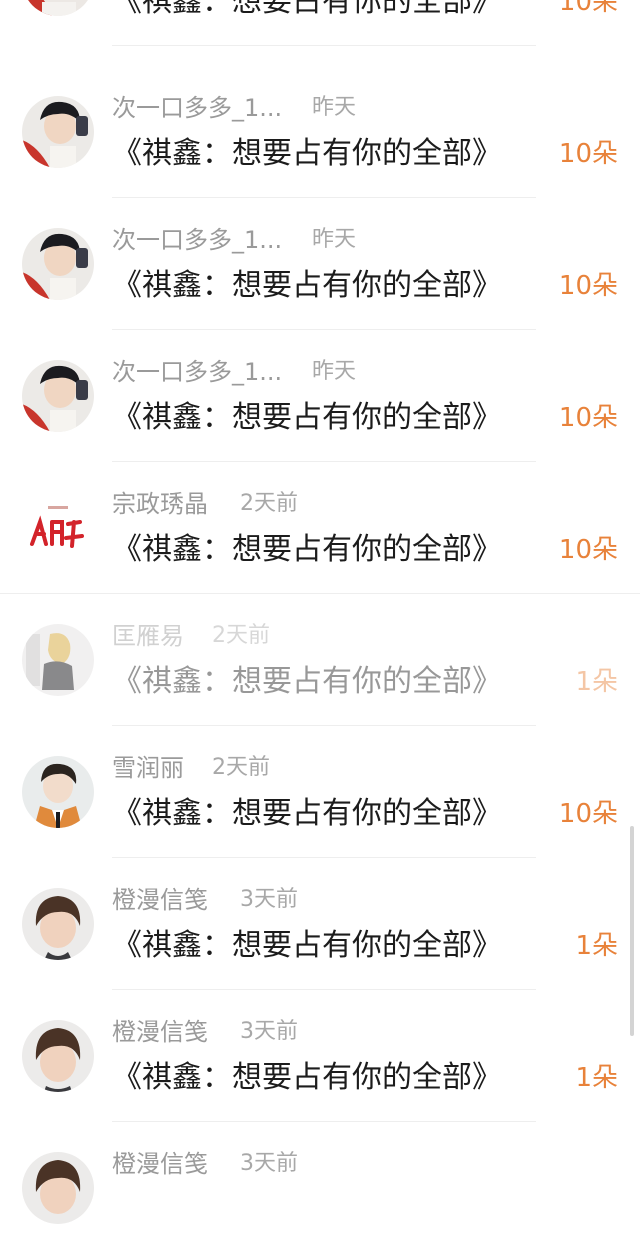  Describe the element at coordinates (320, 23) in the screenshot. I see `list-item: 《祺鑫：想要占有你的全部》 10朵` at that location.